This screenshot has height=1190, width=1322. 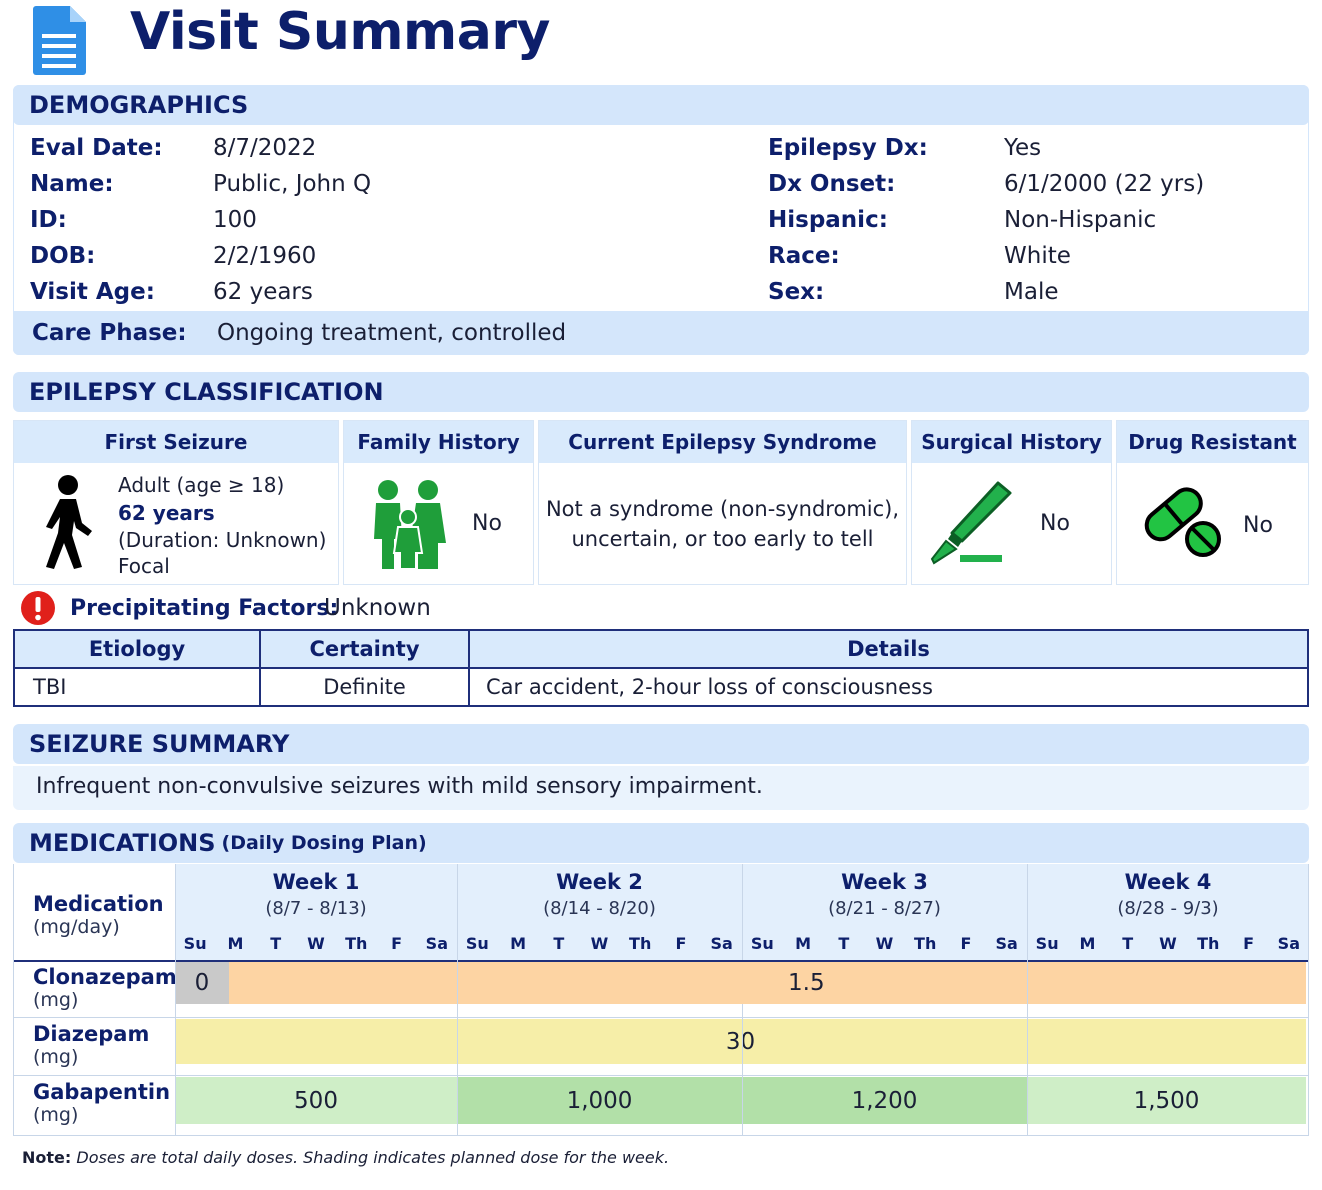 What do you see at coordinates (47, 1157) in the screenshot?
I see `note-label: Note:` at bounding box center [47, 1157].